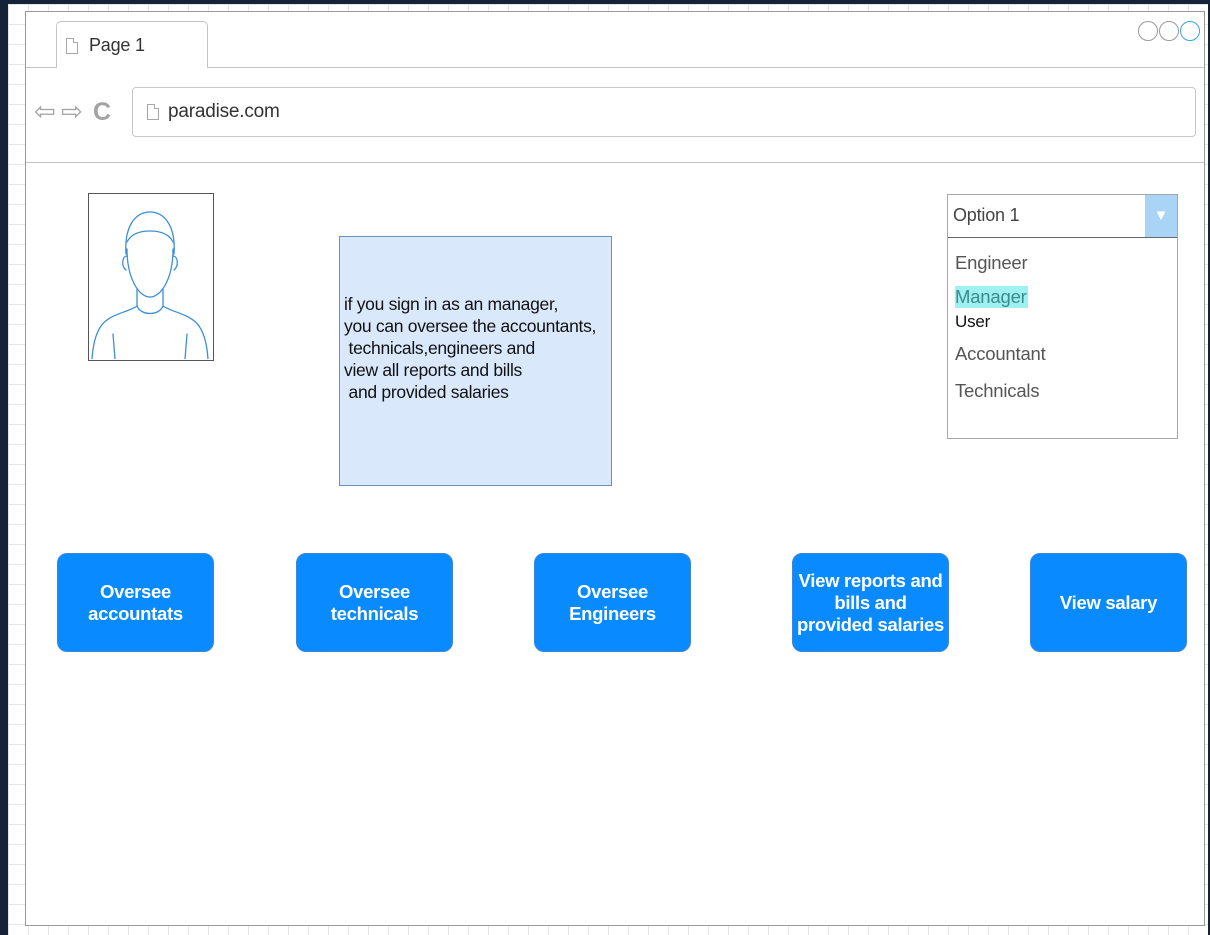 The width and height of the screenshot is (1210, 935). I want to click on select-value: Option 1, so click(986, 215).